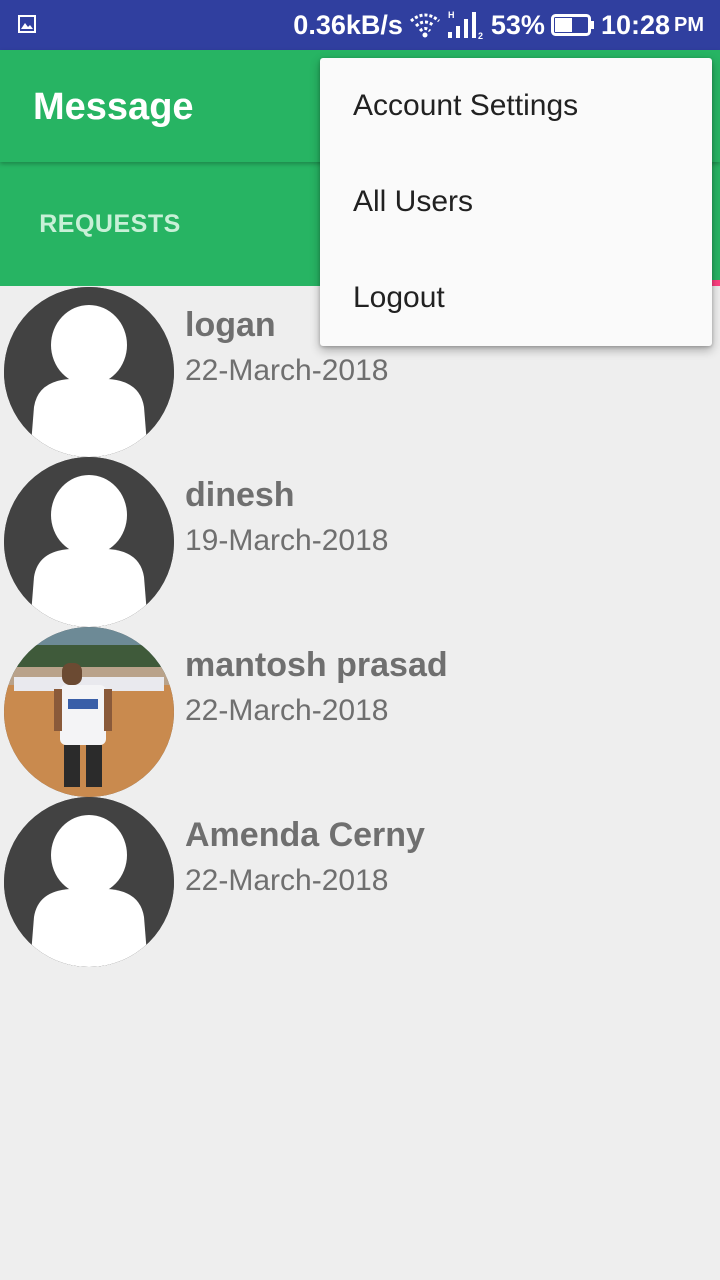  What do you see at coordinates (316, 665) in the screenshot?
I see `user-name: mantosh prasad` at bounding box center [316, 665].